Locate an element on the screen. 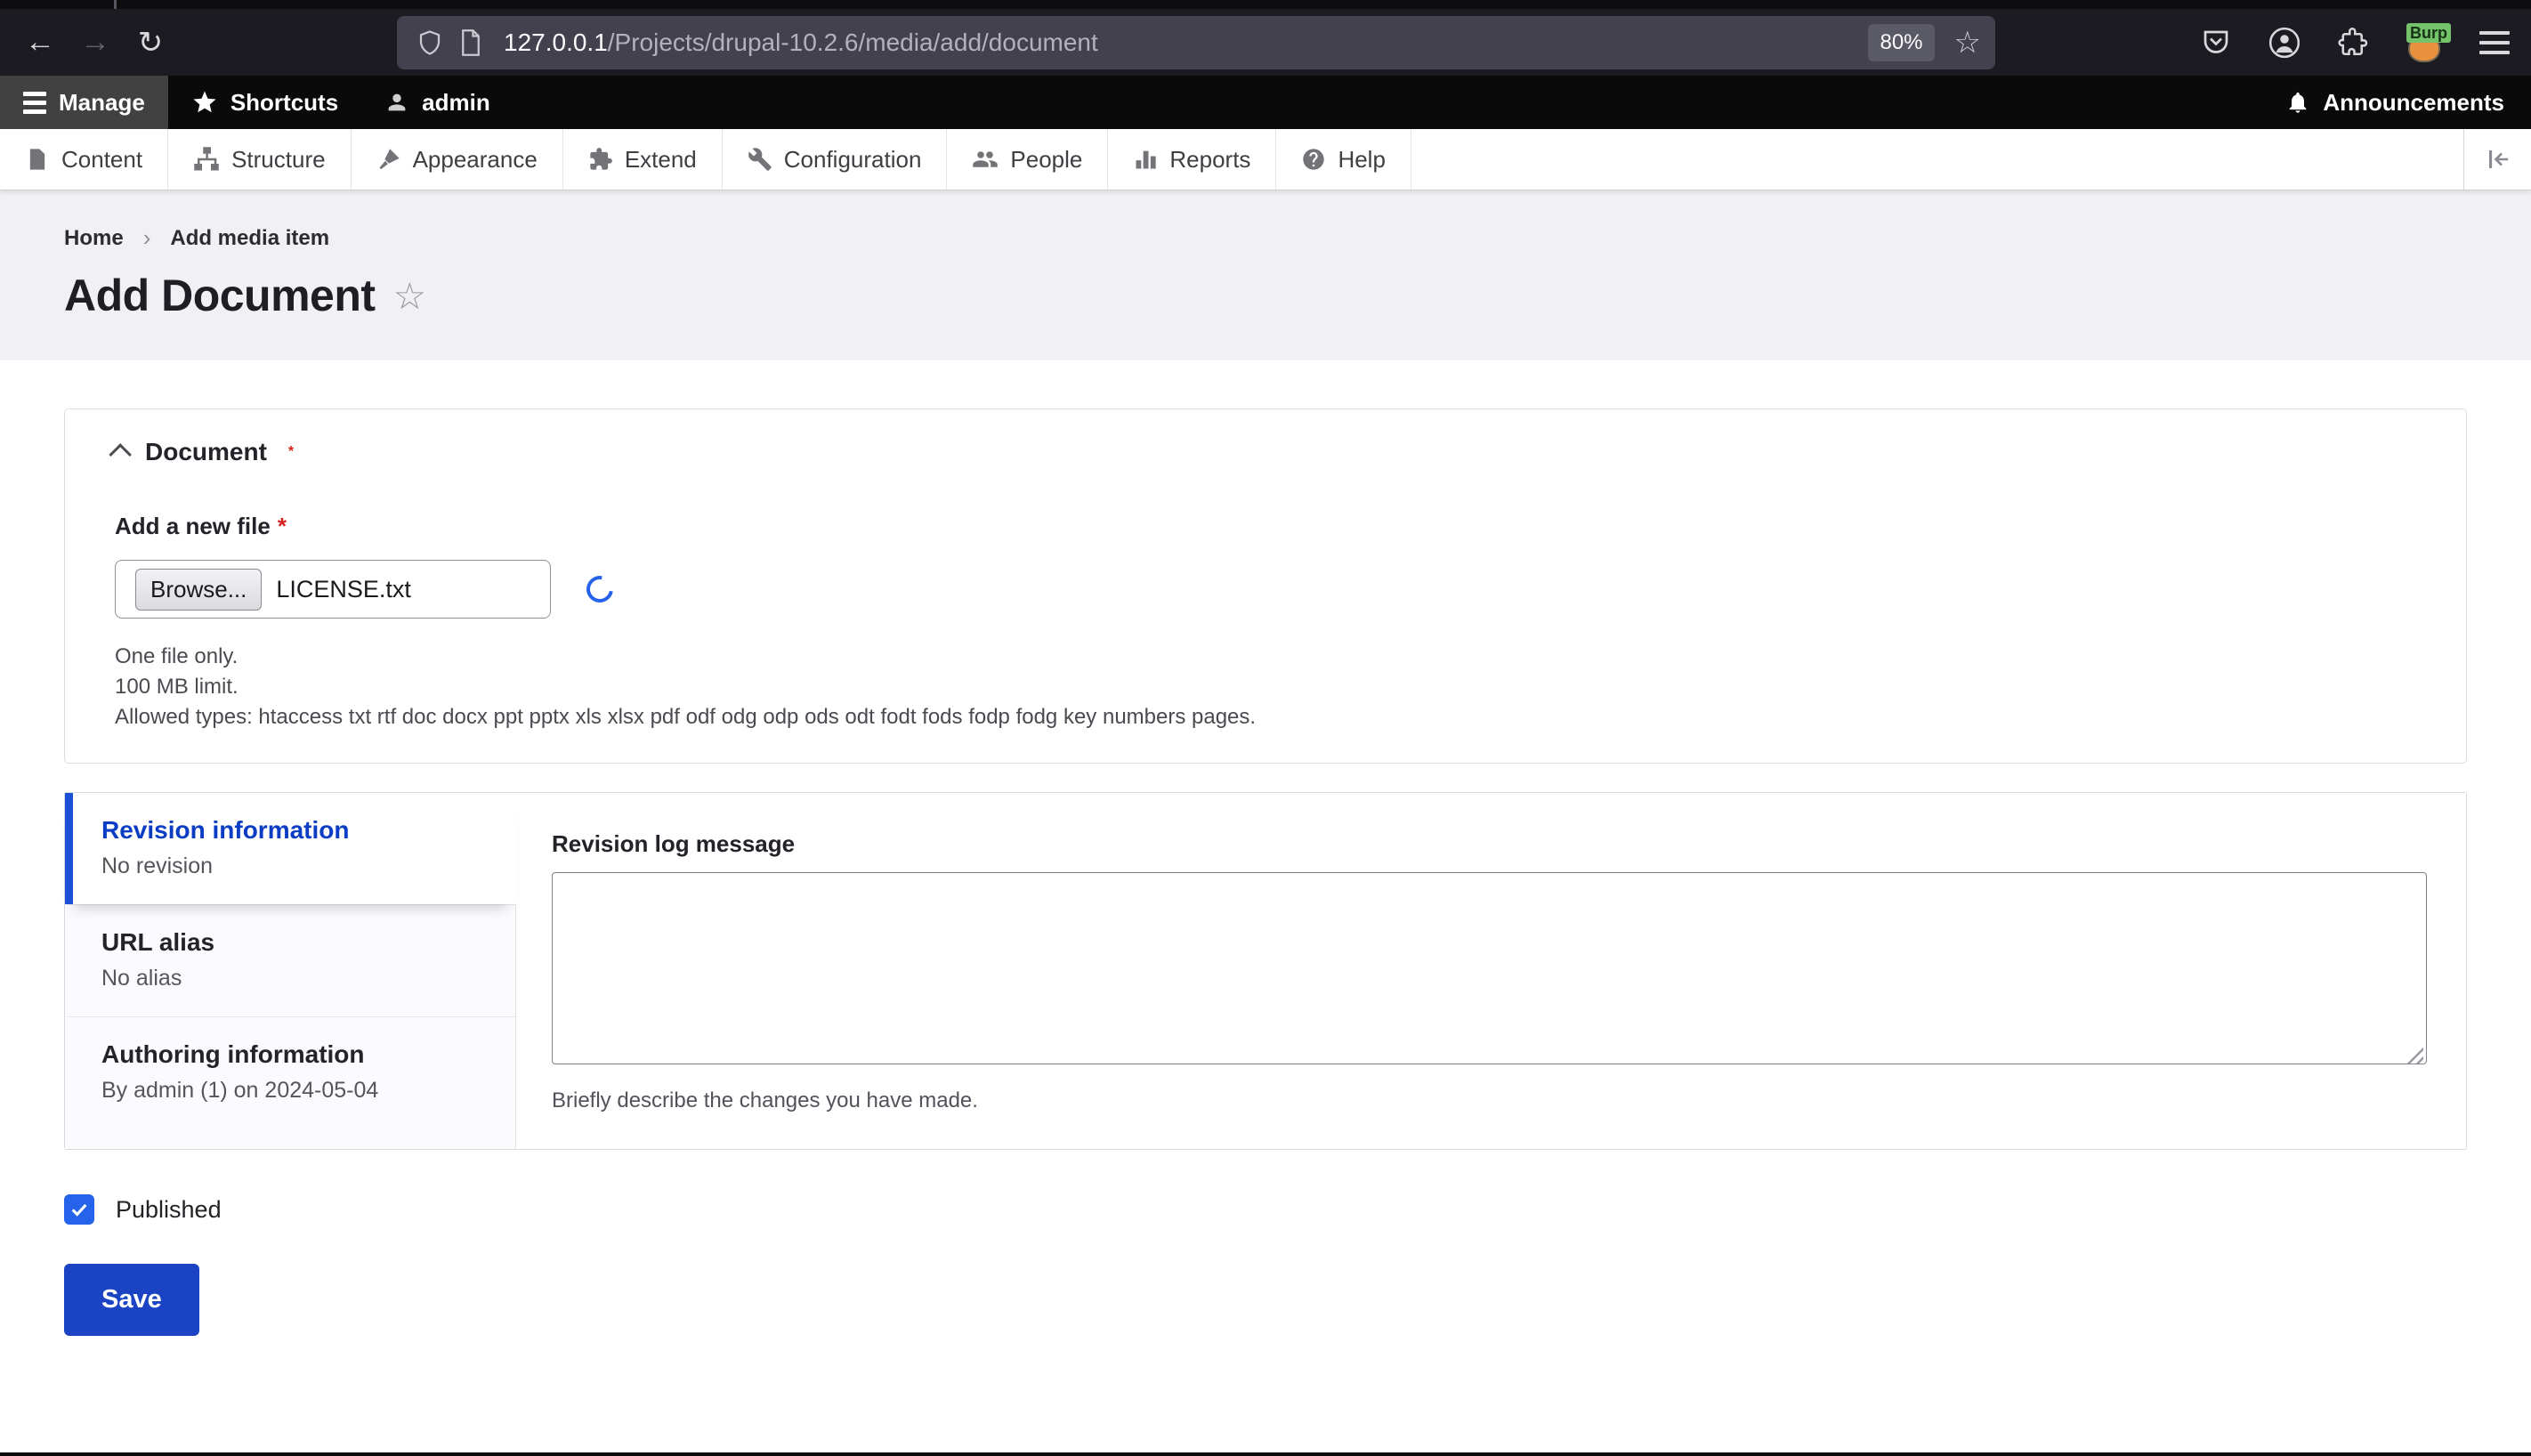  nav-item-extend: Extend is located at coordinates (643, 159).